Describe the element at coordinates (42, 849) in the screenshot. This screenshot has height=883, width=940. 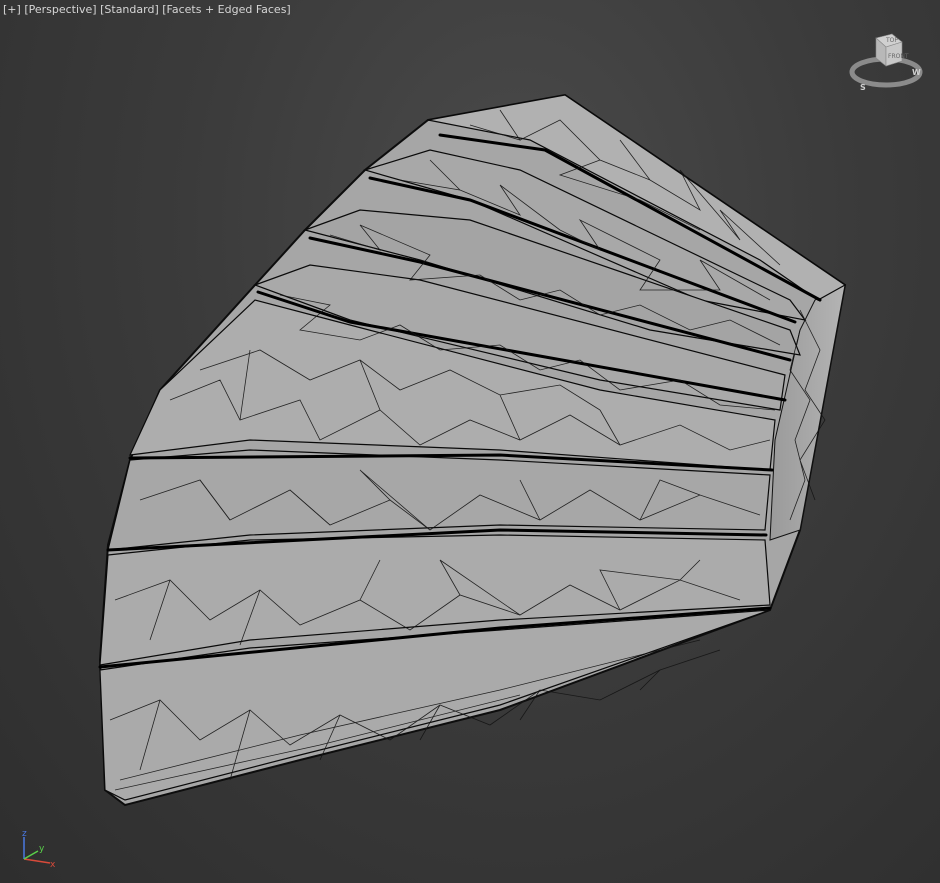
I see `y-axis-label: y` at that location.